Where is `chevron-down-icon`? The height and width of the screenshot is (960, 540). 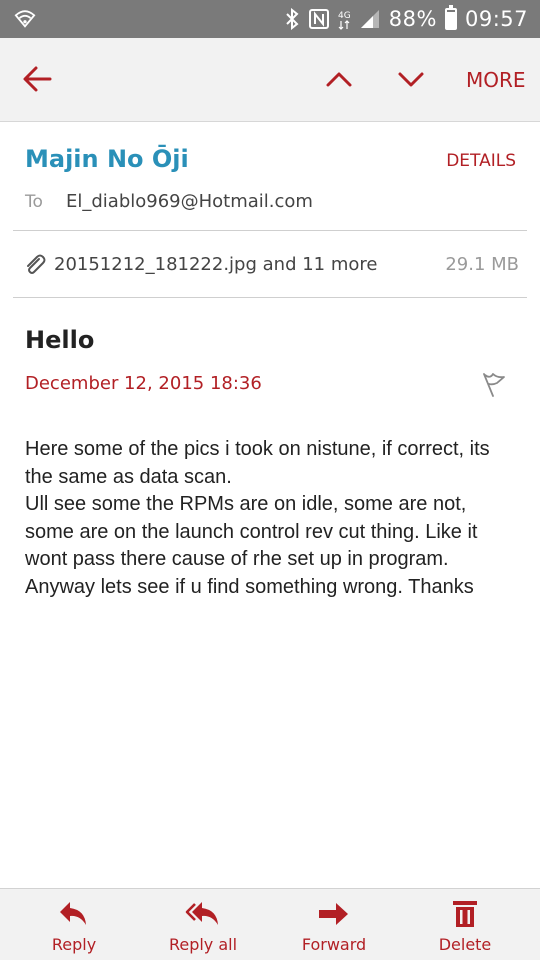 chevron-down-icon is located at coordinates (411, 79).